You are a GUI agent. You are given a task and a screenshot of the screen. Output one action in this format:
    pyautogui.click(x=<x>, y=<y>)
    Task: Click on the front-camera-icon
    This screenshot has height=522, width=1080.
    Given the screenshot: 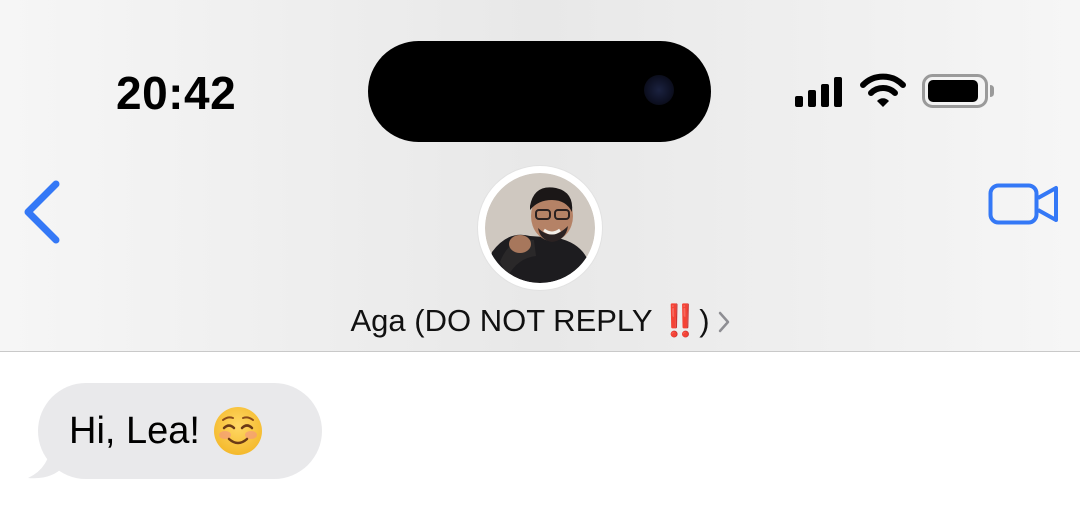 What is the action you would take?
    pyautogui.click(x=659, y=90)
    